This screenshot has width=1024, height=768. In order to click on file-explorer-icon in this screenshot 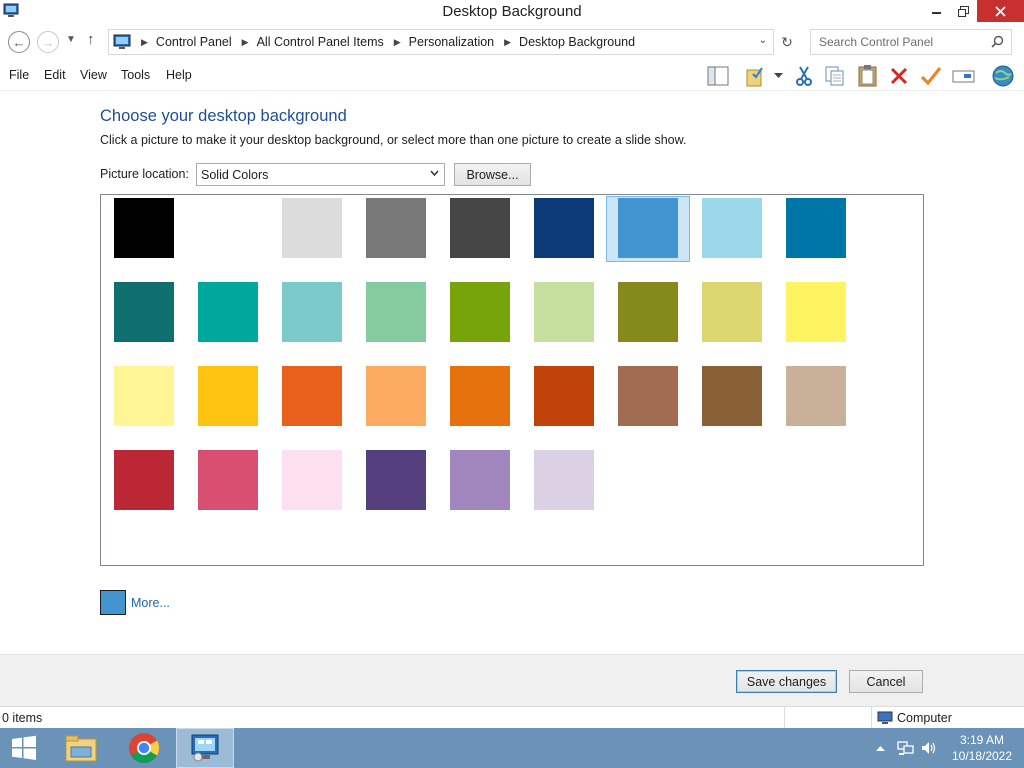, I will do `click(81, 748)`.